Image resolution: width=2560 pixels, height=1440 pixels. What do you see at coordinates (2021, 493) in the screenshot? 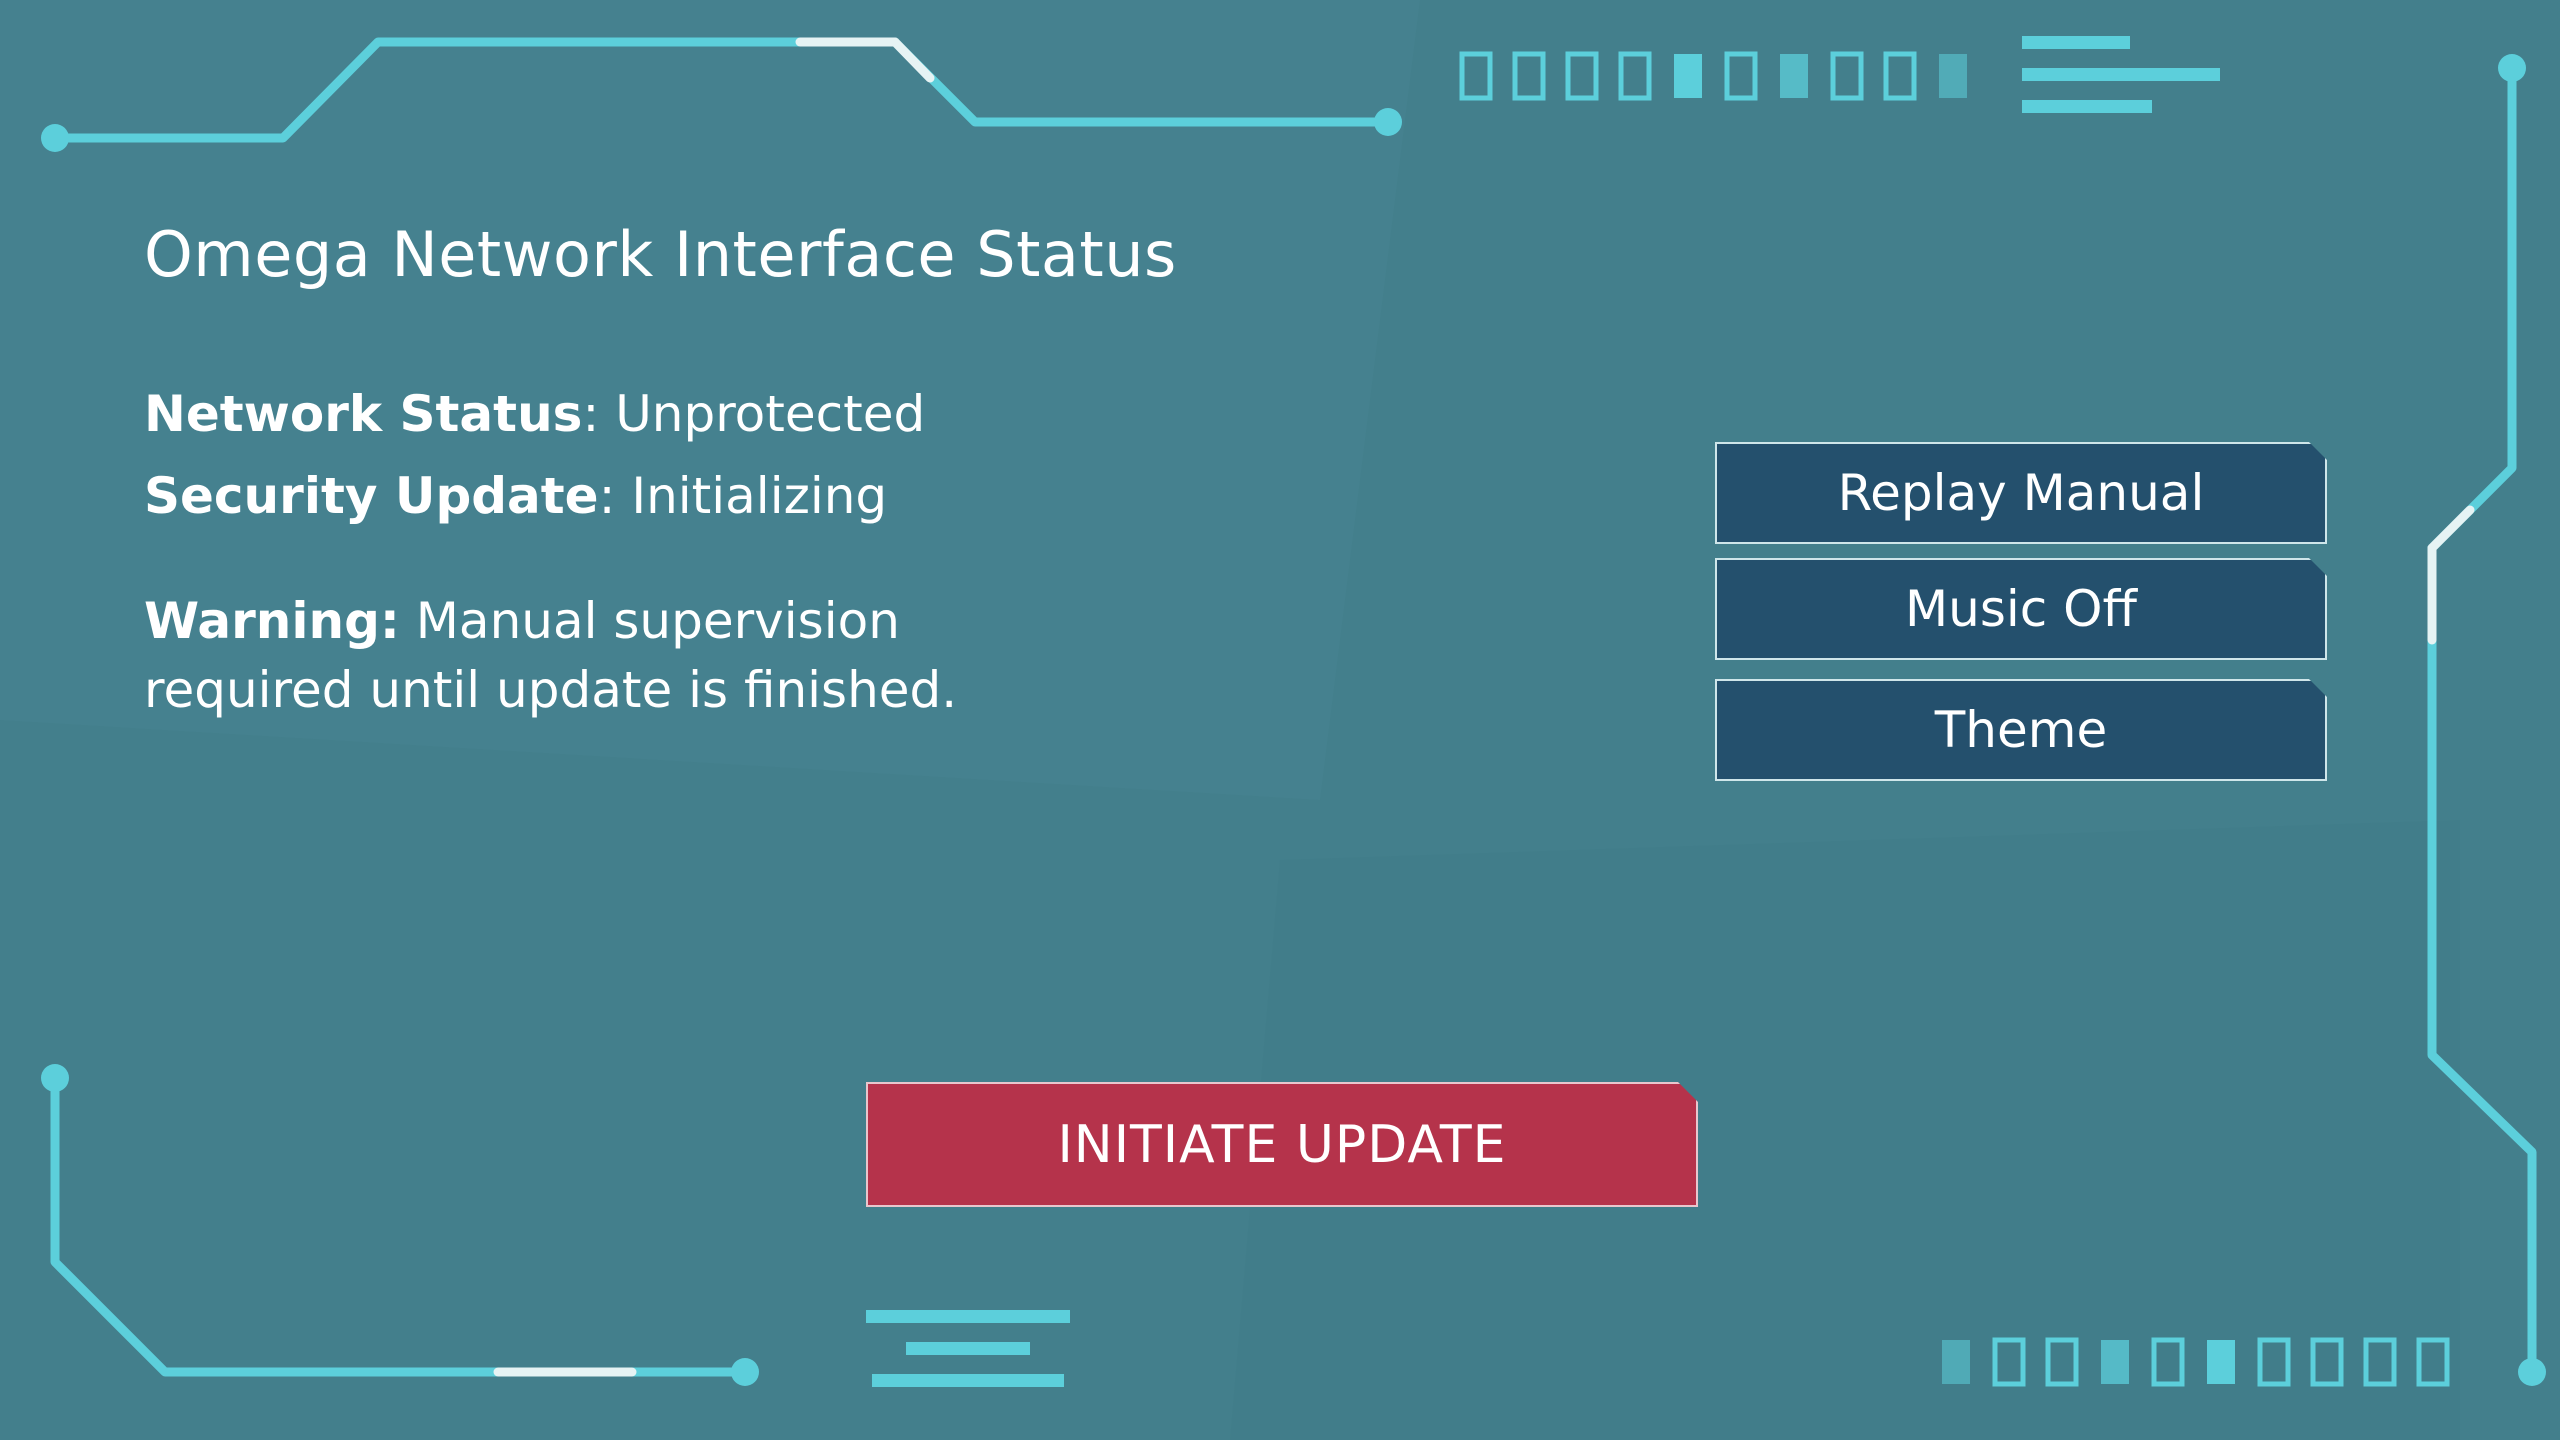
I see `replay-manual-button: Replay Manual` at bounding box center [2021, 493].